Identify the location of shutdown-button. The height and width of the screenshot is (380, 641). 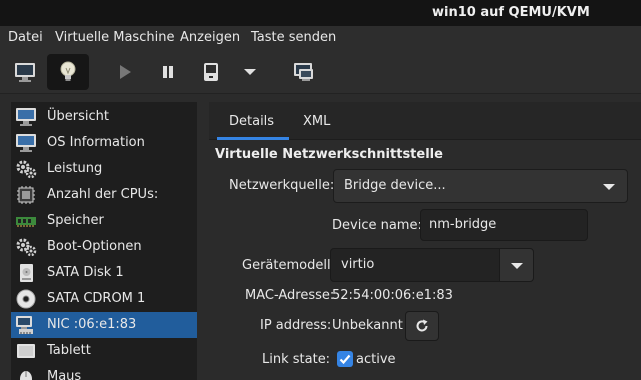
(211, 72).